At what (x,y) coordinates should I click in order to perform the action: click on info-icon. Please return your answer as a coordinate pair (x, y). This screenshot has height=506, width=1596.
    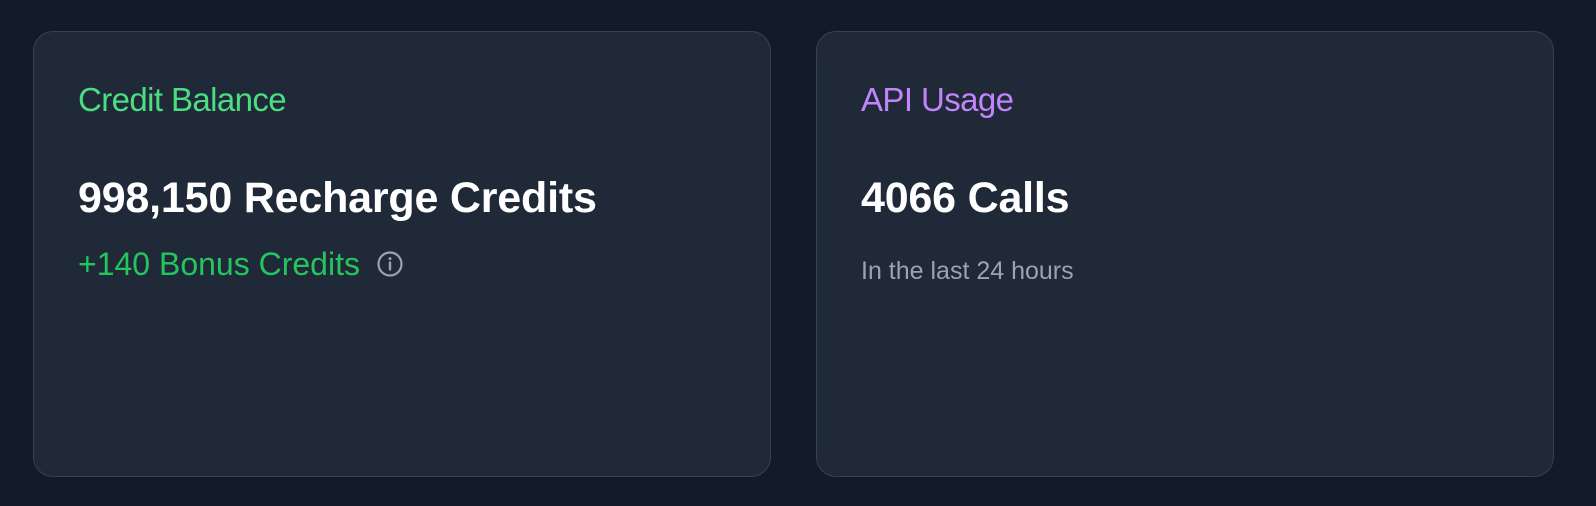
    Looking at the image, I should click on (390, 264).